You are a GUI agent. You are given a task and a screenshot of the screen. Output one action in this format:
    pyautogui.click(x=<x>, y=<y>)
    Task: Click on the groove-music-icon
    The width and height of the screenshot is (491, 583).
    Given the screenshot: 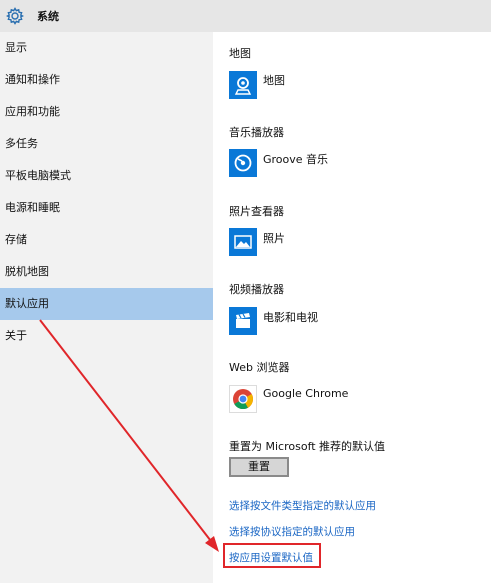 What is the action you would take?
    pyautogui.click(x=243, y=163)
    